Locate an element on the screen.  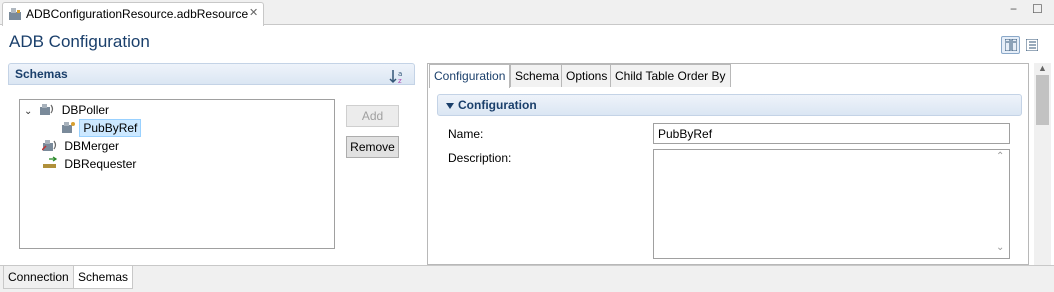
tab-schemas: Schemas is located at coordinates (103, 277).